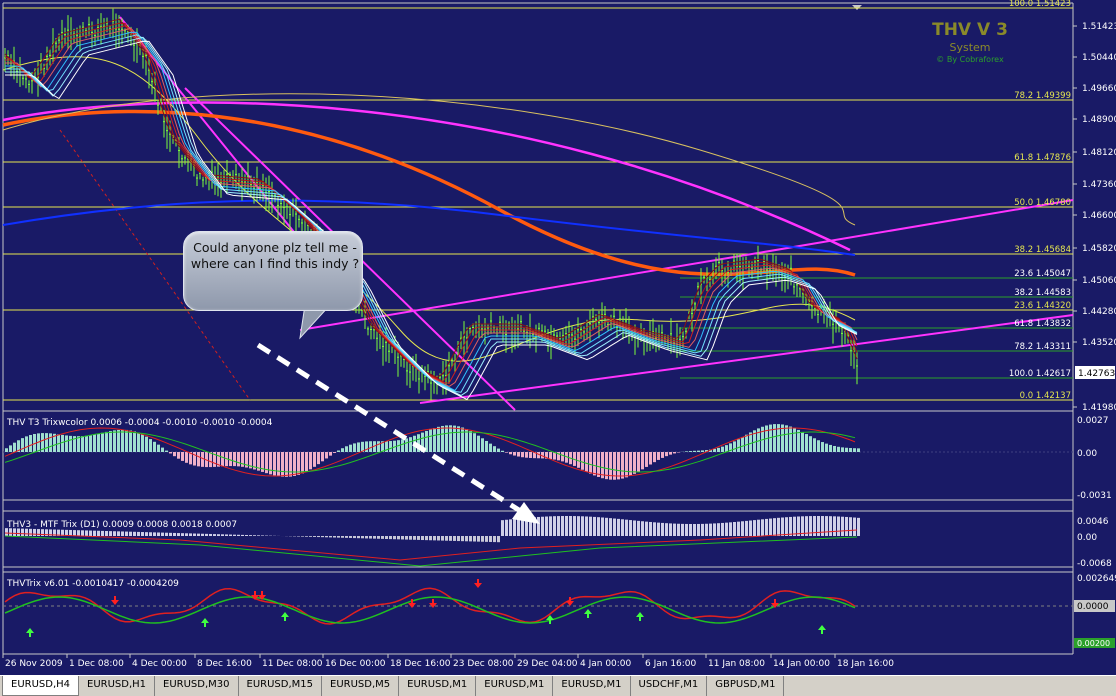 This screenshot has width=1116, height=696. Describe the element at coordinates (224, 664) in the screenshot. I see `time-axis-label: 8 Dec 16:00` at that location.